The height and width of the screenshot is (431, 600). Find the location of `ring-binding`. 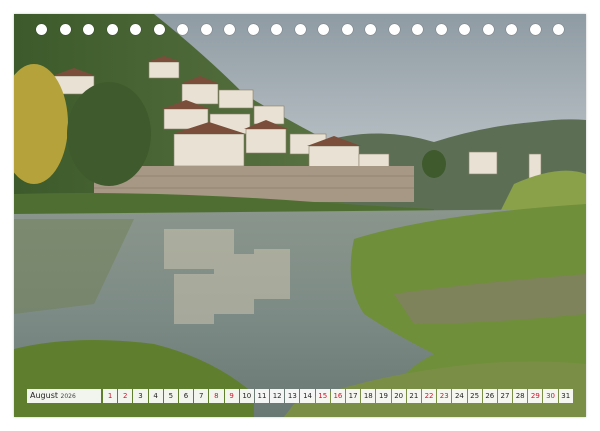

ring-binding is located at coordinates (300, 32).